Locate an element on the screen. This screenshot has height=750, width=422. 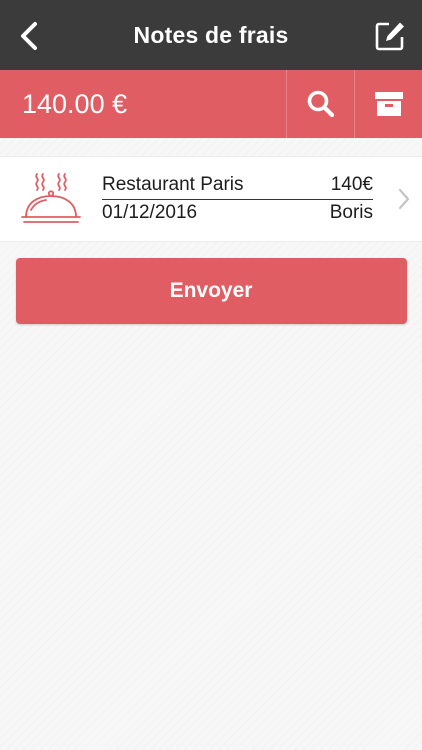
send-button: Envoyer is located at coordinates (211, 291).